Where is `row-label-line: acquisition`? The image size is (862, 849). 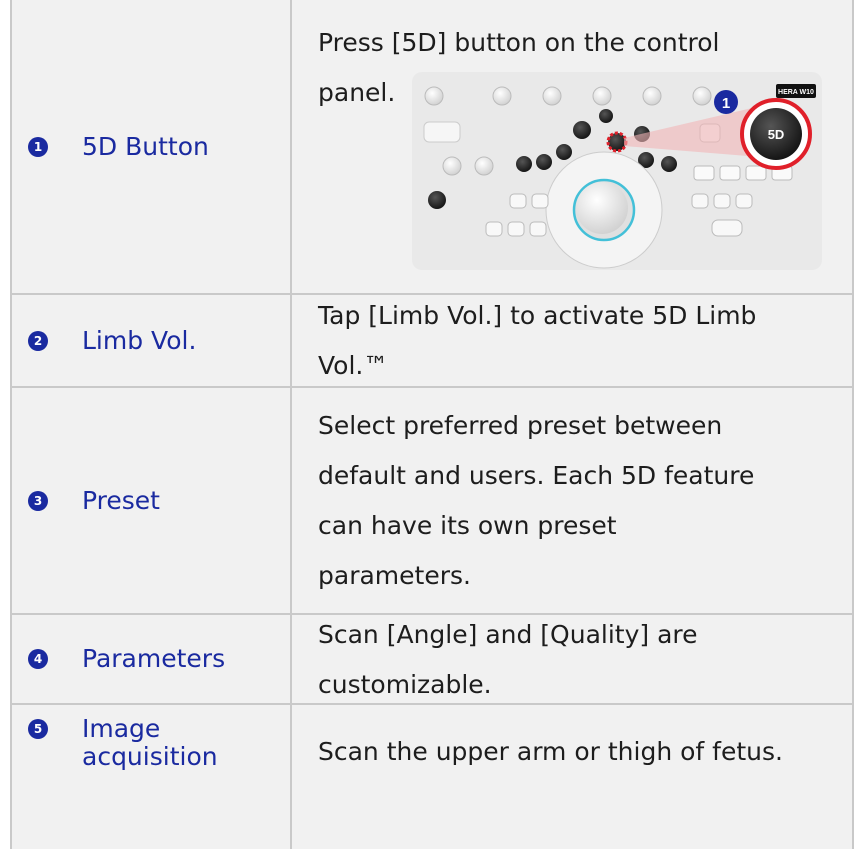 row-label-line: acquisition is located at coordinates (150, 756).